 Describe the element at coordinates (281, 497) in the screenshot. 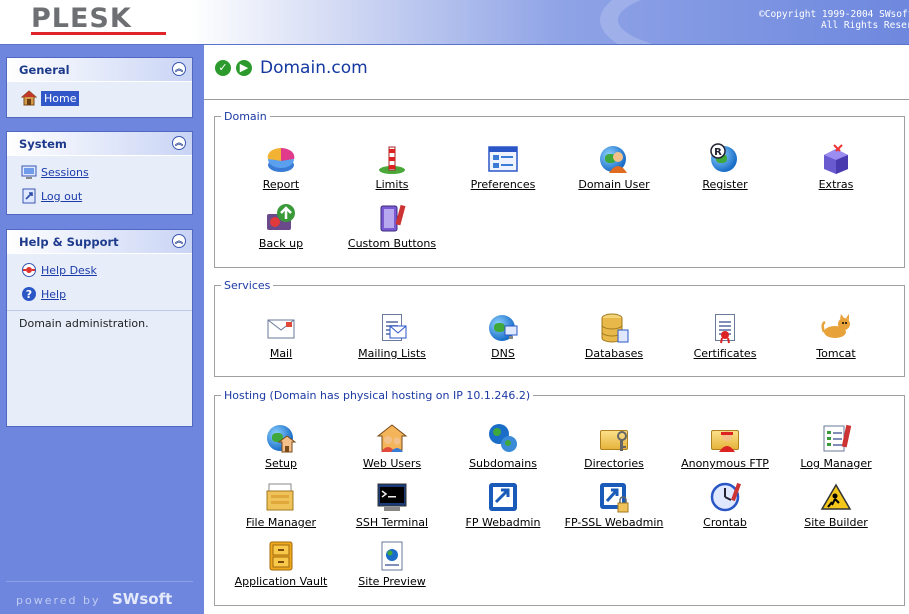

I see `file-manager-icon` at that location.